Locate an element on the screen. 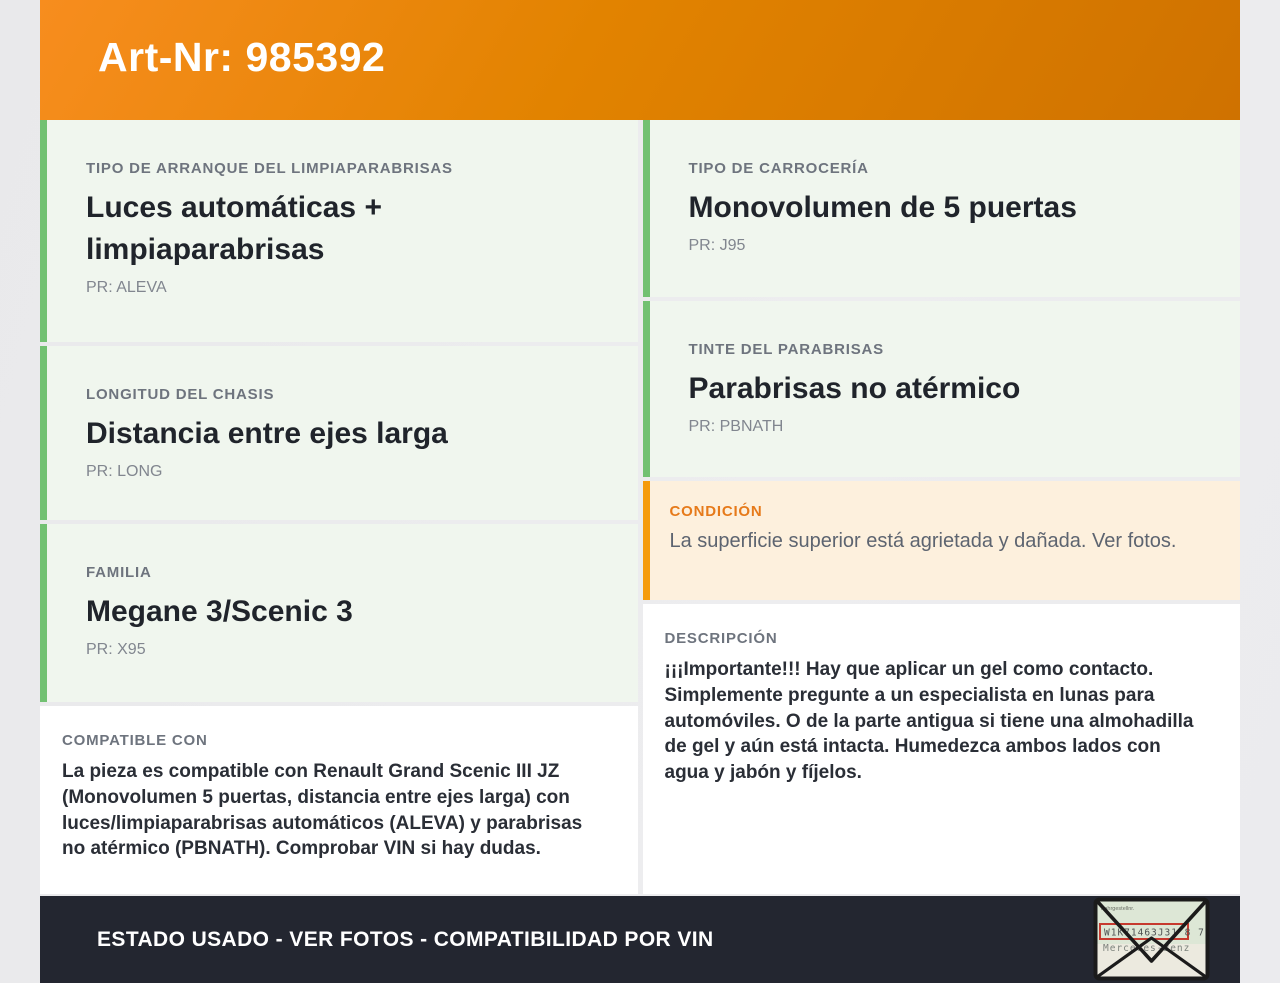 Image resolution: width=1280 pixels, height=983 pixels. attribute-label: LONGITUD DEL CHASIS is located at coordinates (180, 394).